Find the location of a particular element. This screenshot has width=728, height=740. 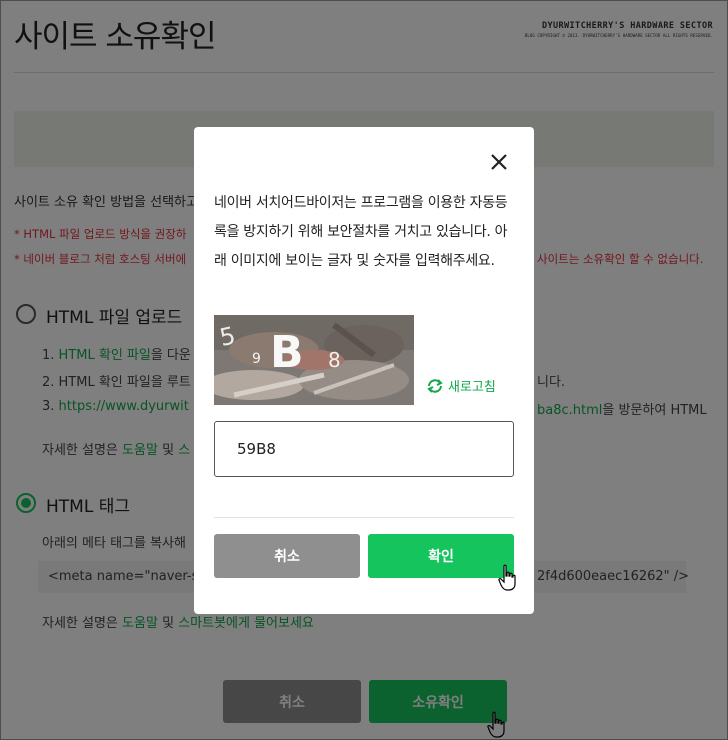

modal-confirm-button: 확인 is located at coordinates (441, 556).